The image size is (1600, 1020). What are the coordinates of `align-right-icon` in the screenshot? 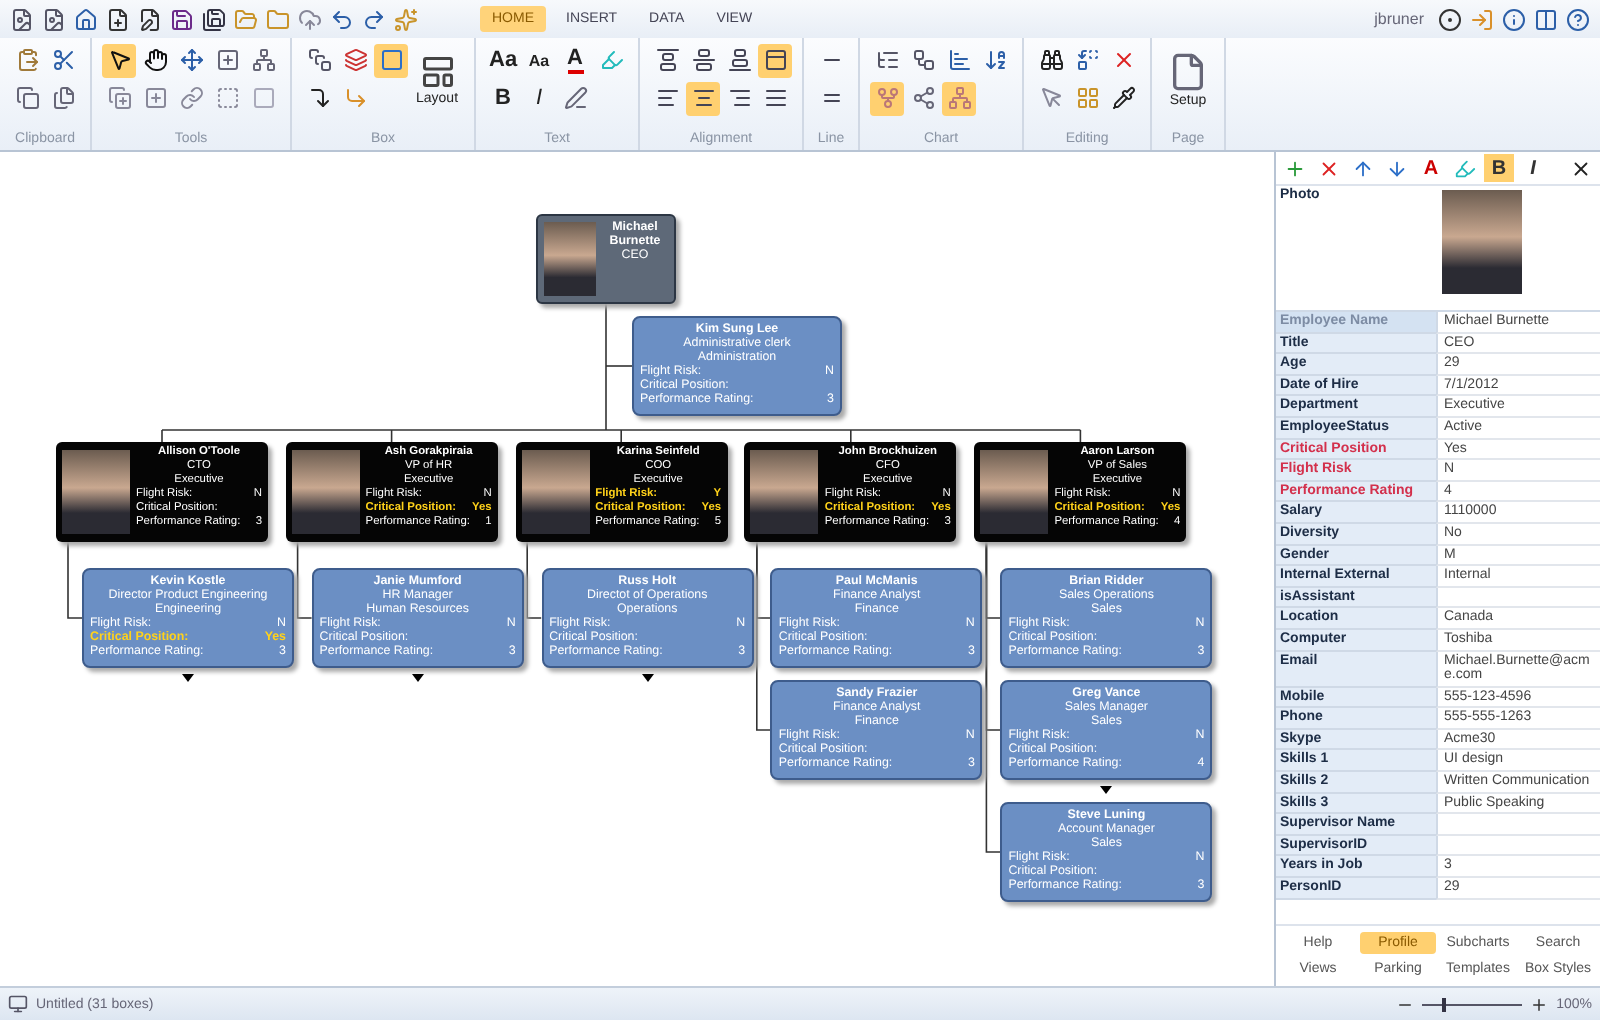 It's located at (739, 98).